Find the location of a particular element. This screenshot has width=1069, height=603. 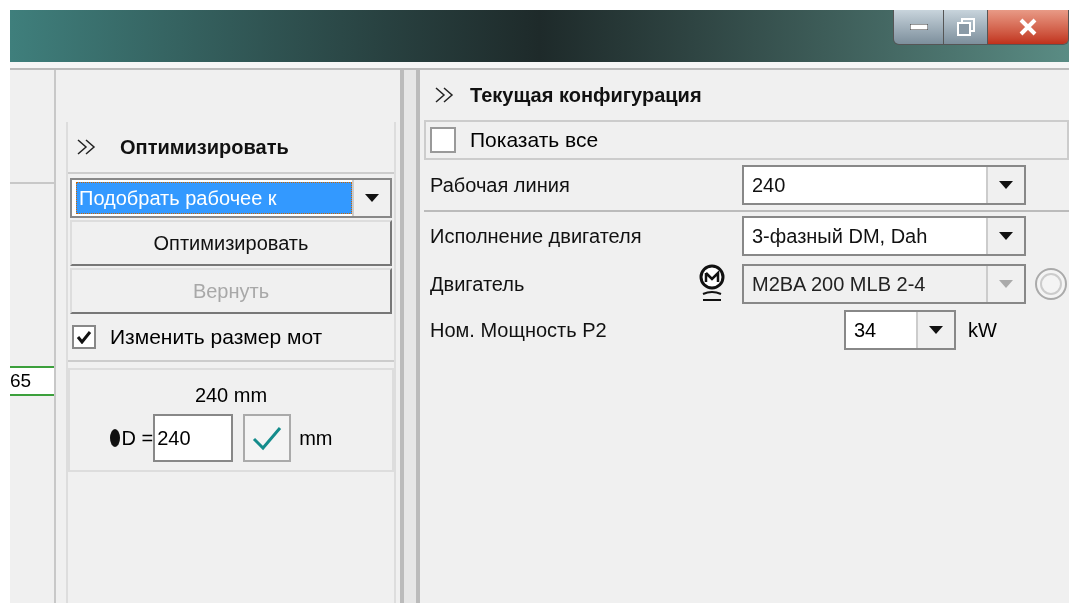

dropdown: 3-фазный DM, Dah is located at coordinates (884, 236).